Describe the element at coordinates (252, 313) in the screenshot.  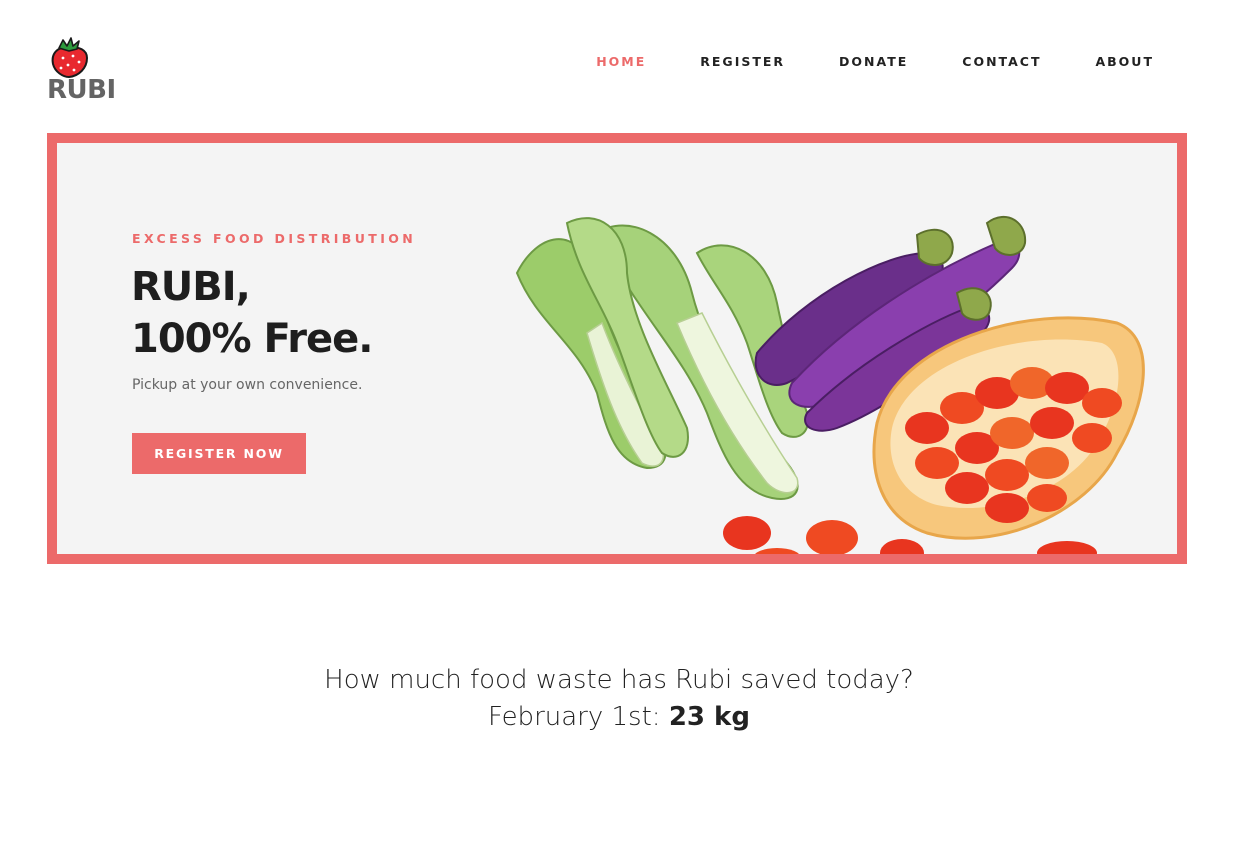
I see `hero-title: RUBI, 100% Free.` at that location.